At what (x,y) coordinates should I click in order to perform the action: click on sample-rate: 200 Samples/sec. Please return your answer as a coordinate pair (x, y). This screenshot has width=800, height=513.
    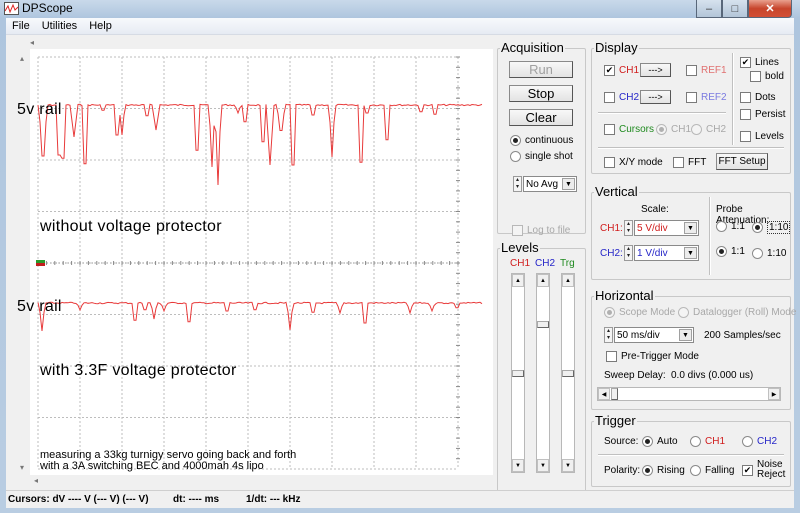
    Looking at the image, I should click on (742, 335).